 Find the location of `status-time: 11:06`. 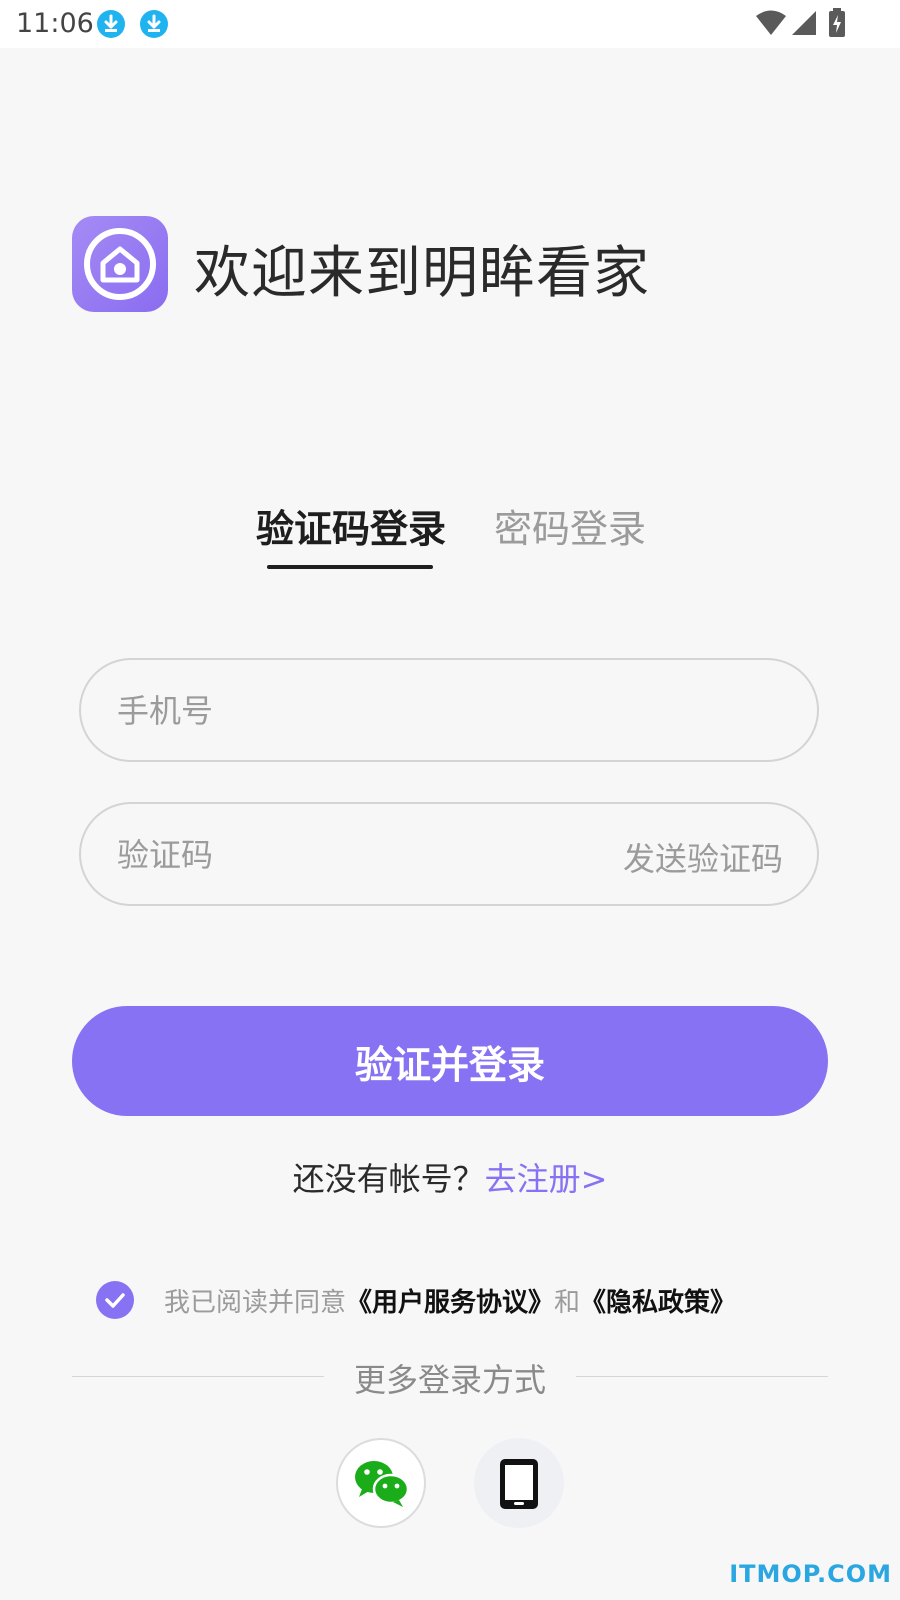

status-time: 11:06 is located at coordinates (55, 23).